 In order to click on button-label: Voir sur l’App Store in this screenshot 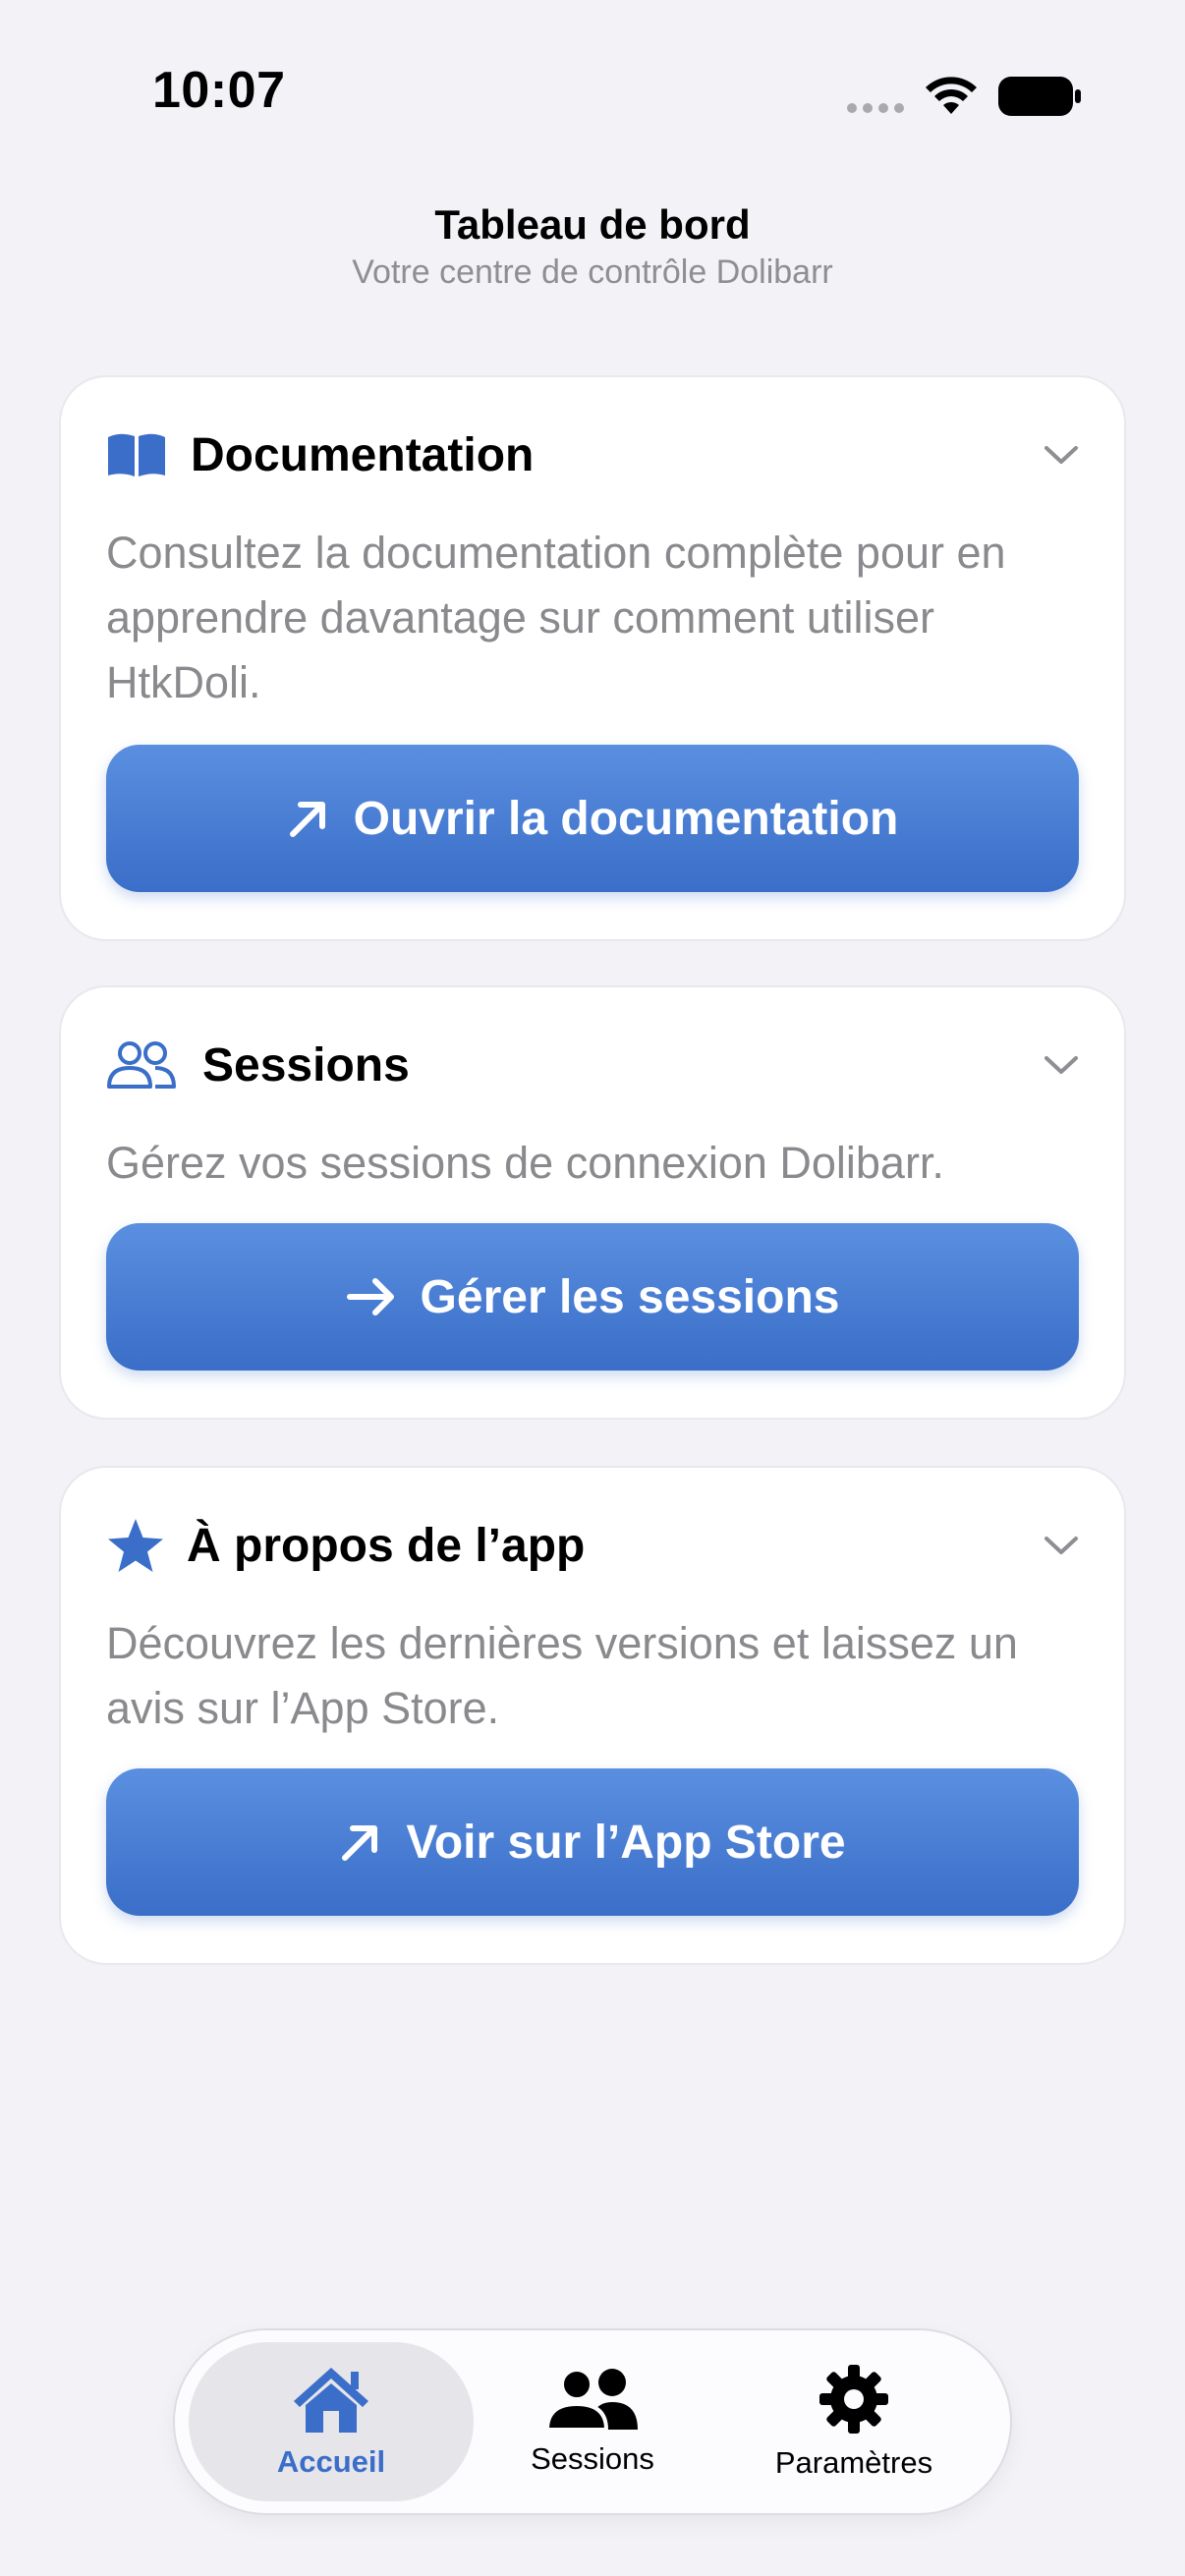, I will do `click(626, 1842)`.